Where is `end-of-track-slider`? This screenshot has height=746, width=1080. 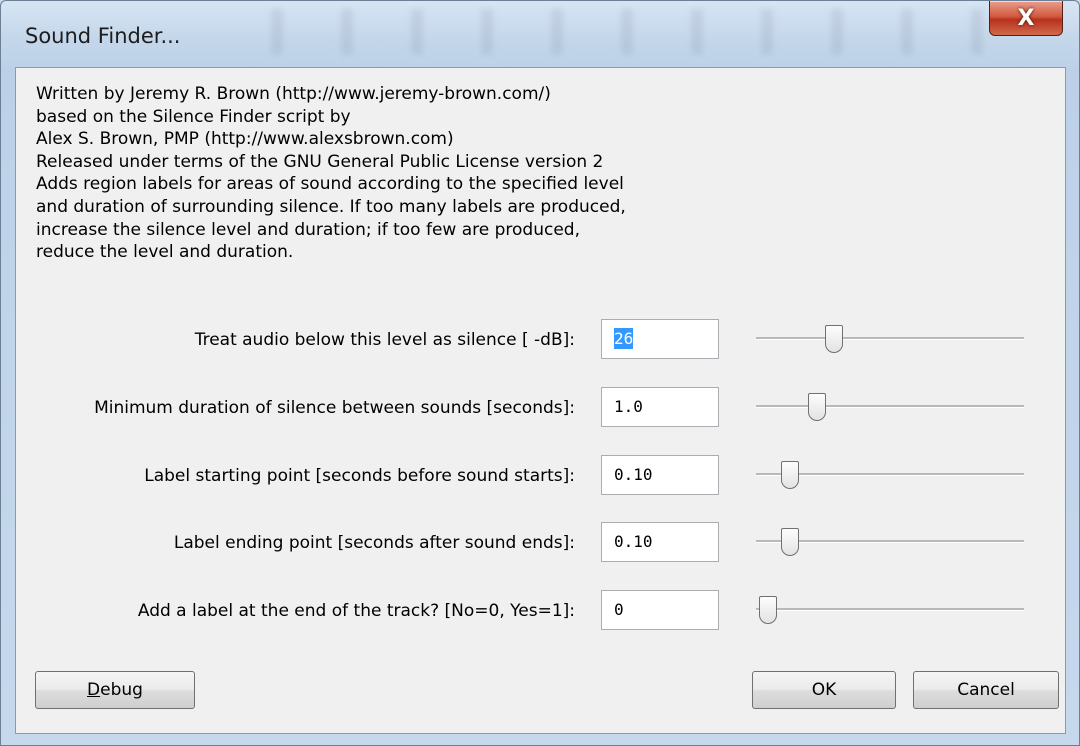 end-of-track-slider is located at coordinates (890, 610).